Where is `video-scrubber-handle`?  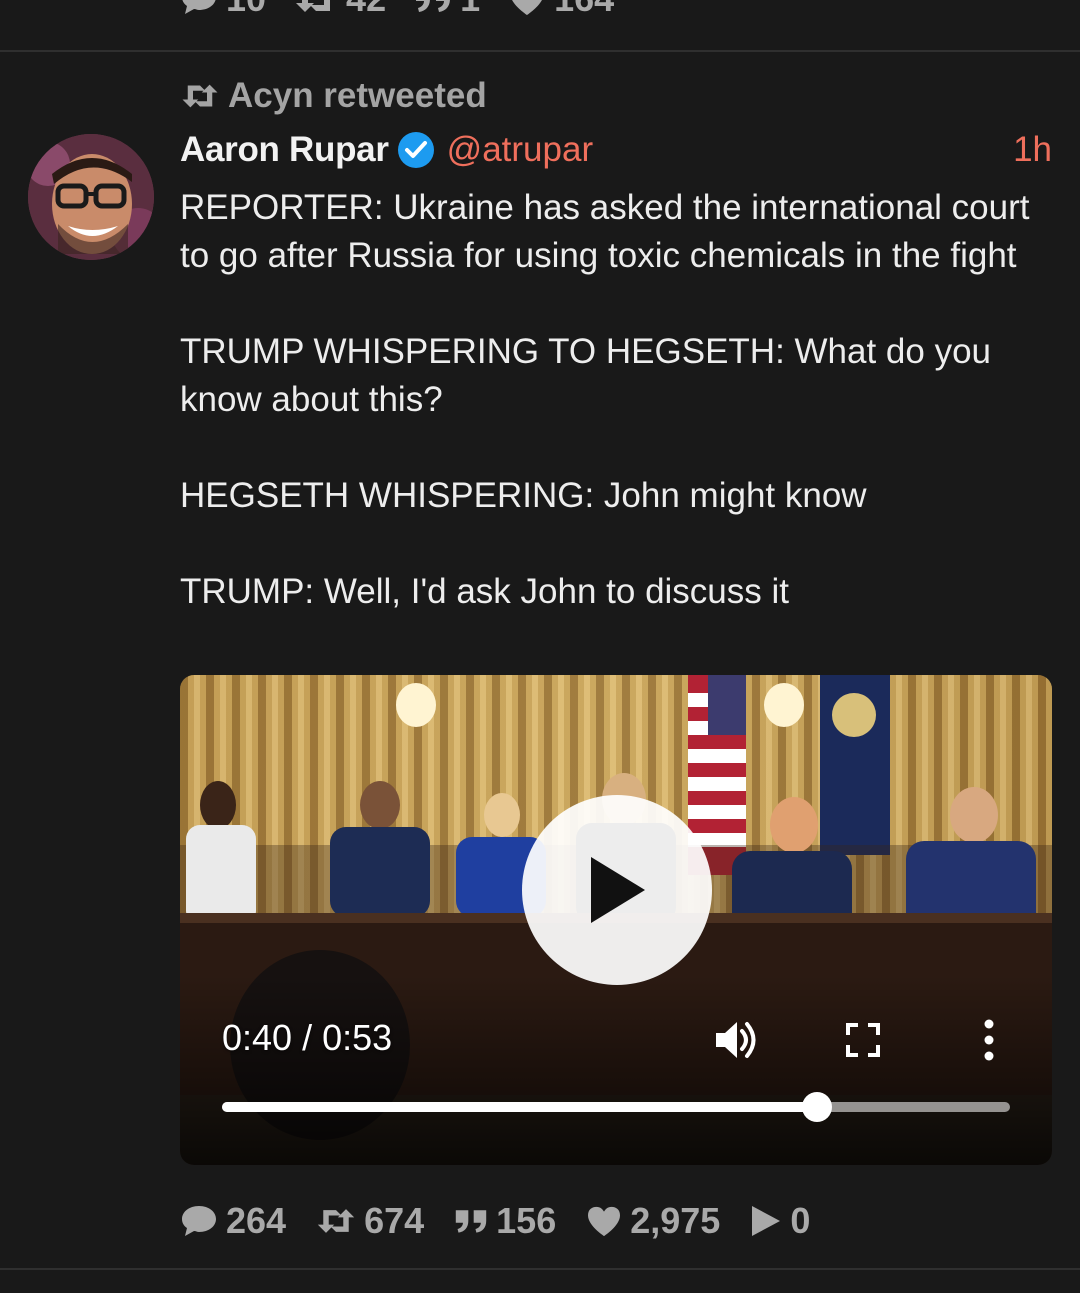 video-scrubber-handle is located at coordinates (816, 1107).